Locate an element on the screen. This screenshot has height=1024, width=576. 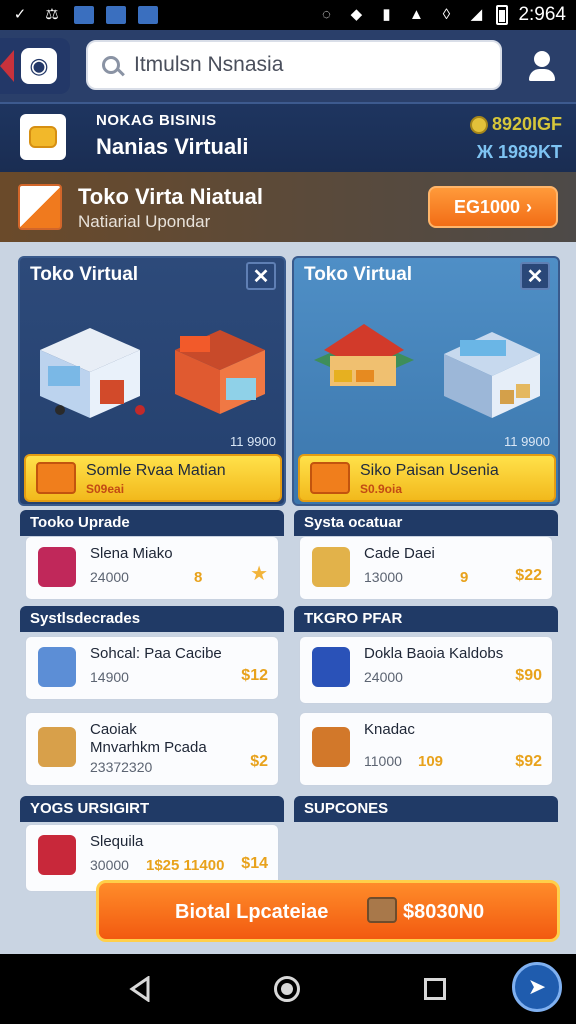
list-item: Caoiak Mnvarhkm Pcada 23372320 $2 is located at coordinates (152, 749).